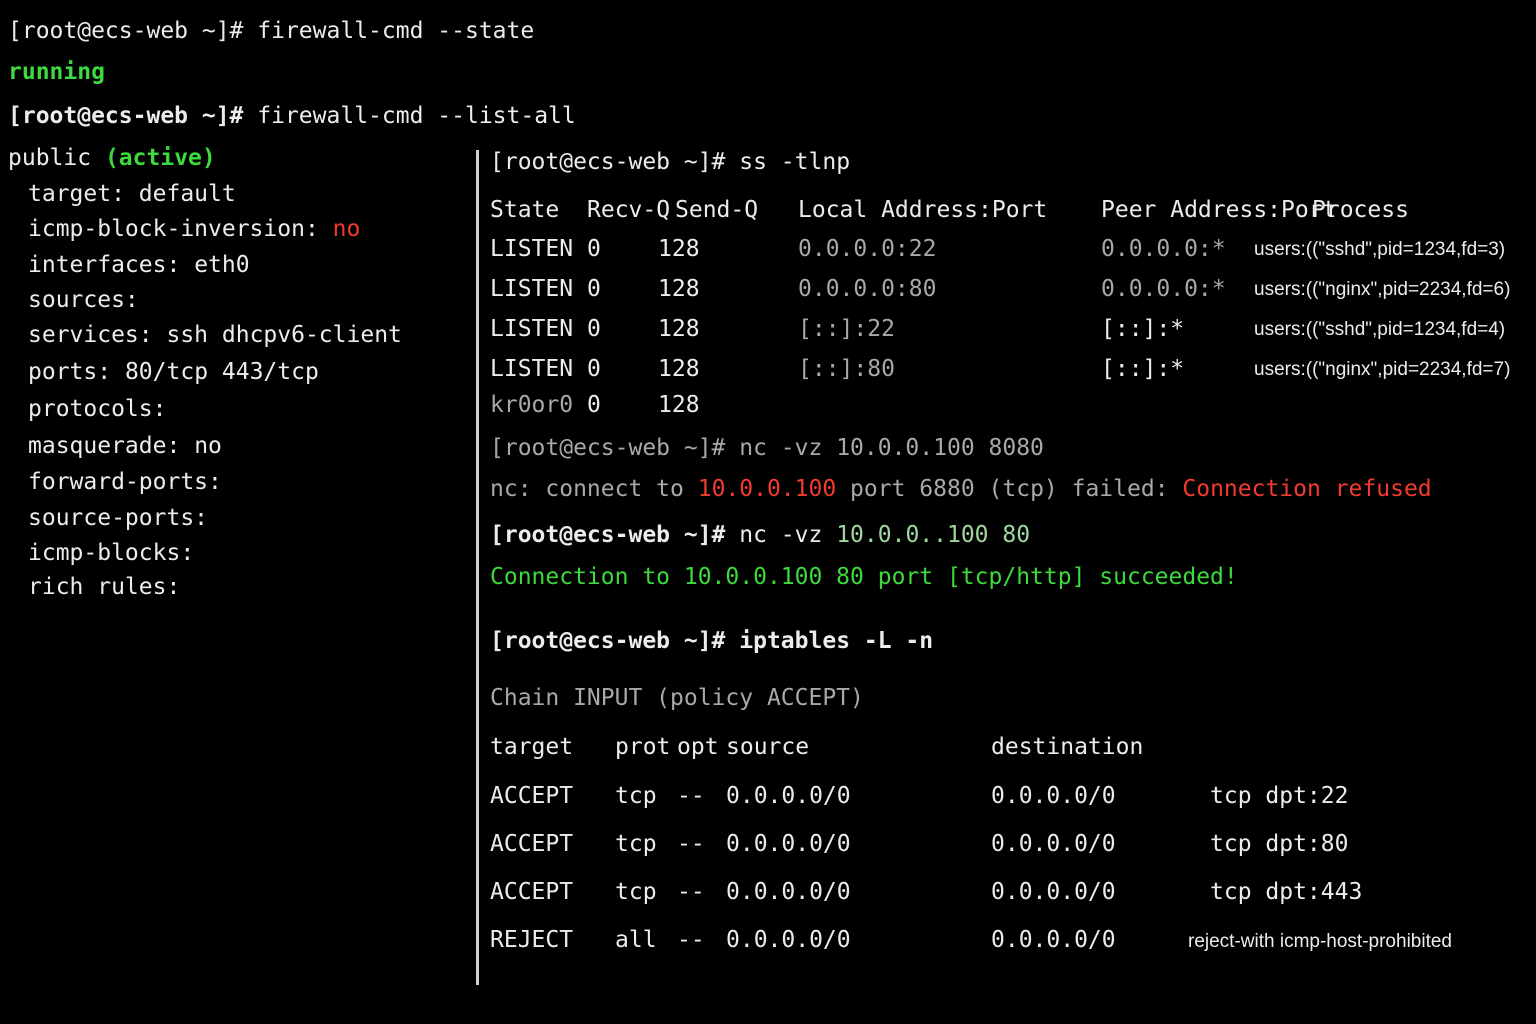 This screenshot has width=1536, height=1024. I want to click on command-text: firewall-cmd --list-all, so click(416, 116).